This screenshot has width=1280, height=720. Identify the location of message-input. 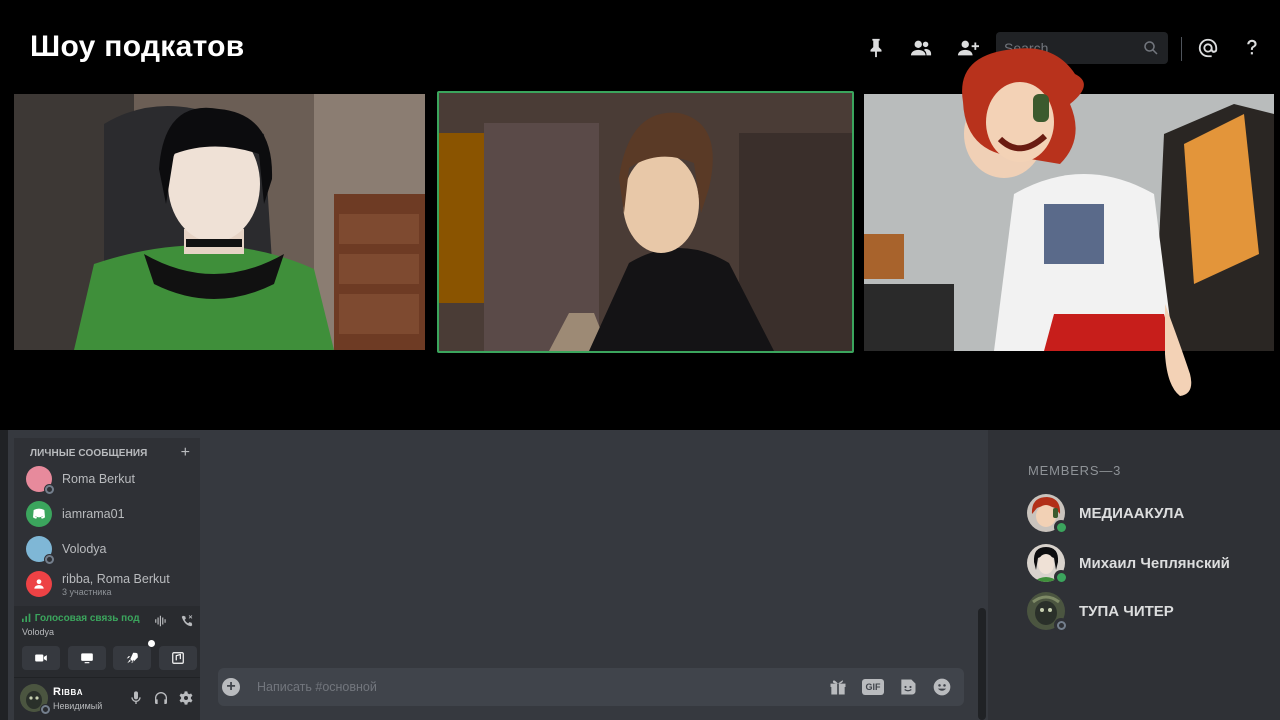
(517, 687).